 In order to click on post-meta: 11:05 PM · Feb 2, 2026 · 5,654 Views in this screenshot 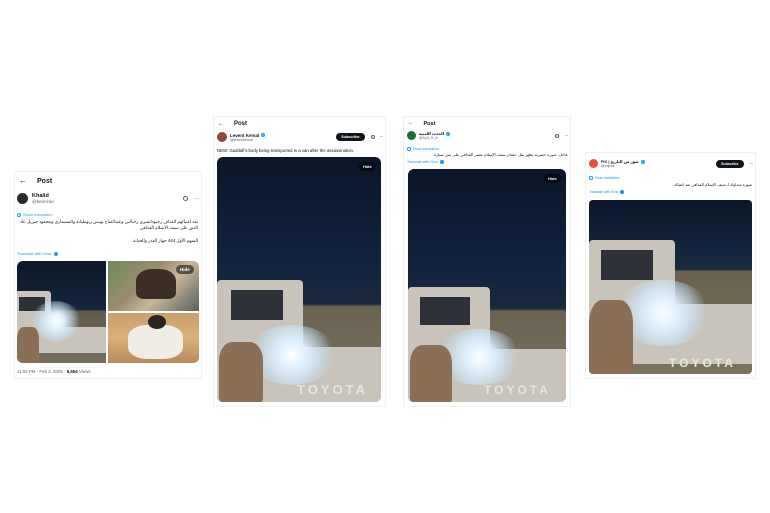, I will do `click(54, 371)`.